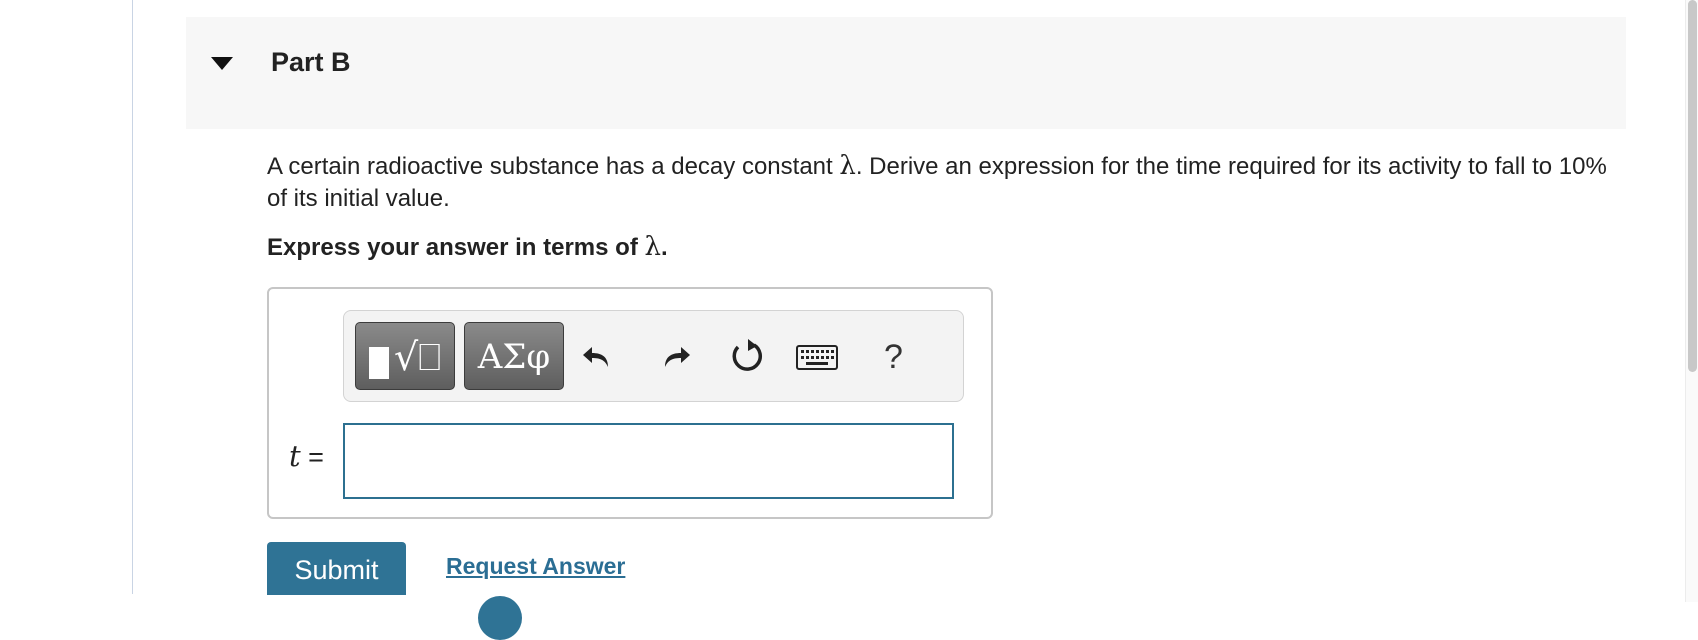  I want to click on reset-icon, so click(746, 357).